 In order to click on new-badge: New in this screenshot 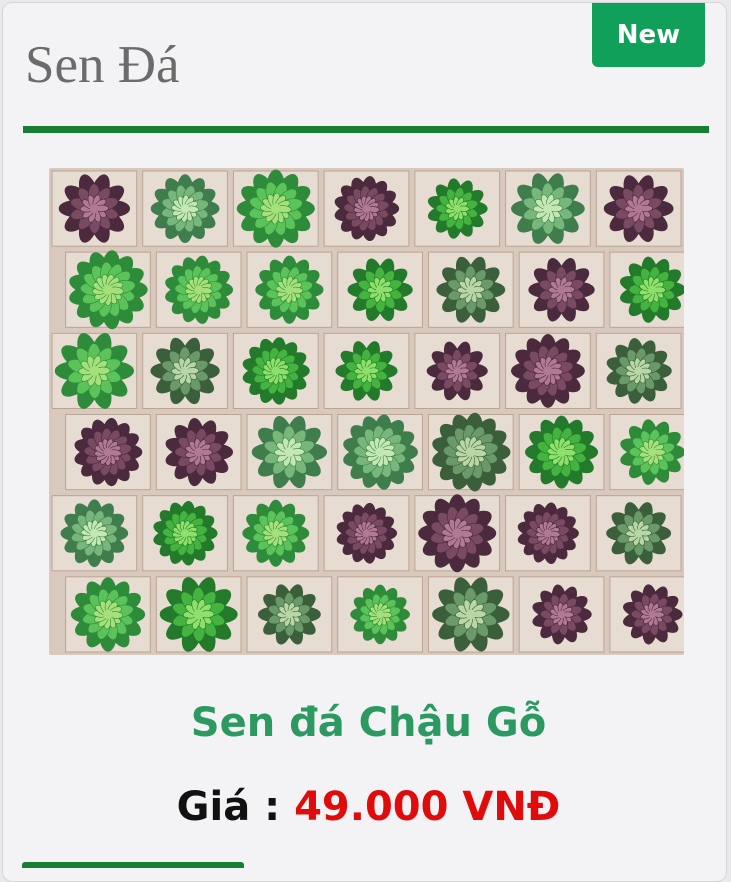, I will do `click(648, 35)`.